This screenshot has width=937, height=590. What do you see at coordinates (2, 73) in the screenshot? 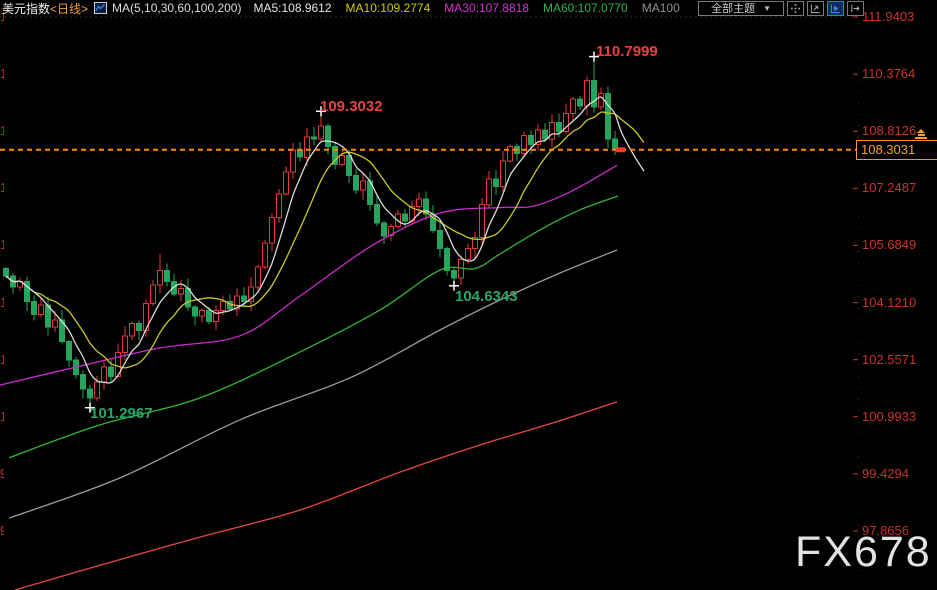
I see `left-axis-label-clipped: 110.3764` at bounding box center [2, 73].